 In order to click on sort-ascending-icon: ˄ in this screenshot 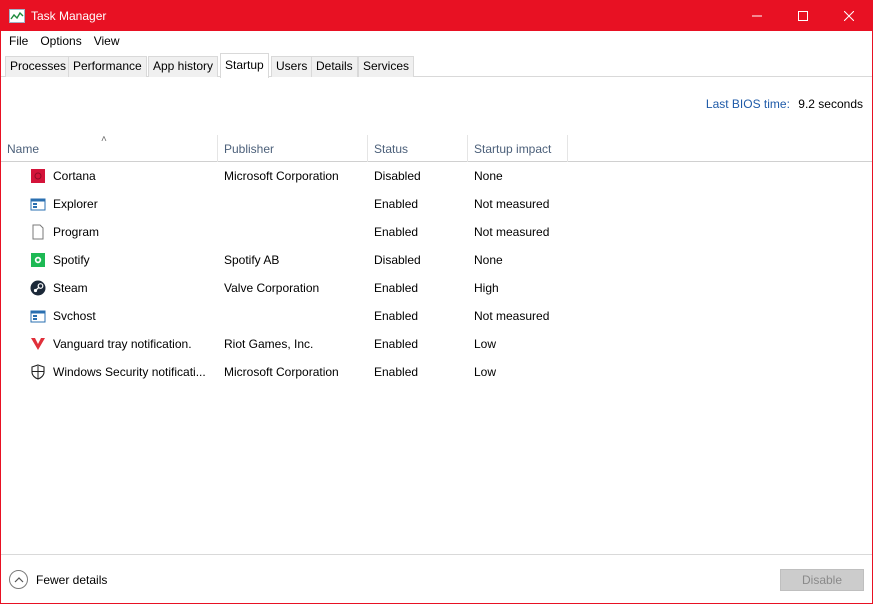, I will do `click(104, 139)`.